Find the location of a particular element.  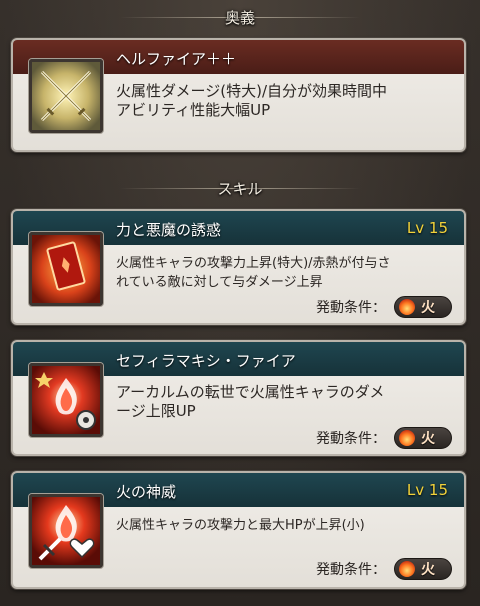

ougi-description: 火属性ダメージ(特大)/自分が効果時間中 アビリティ性能大幅UP is located at coordinates (252, 100).